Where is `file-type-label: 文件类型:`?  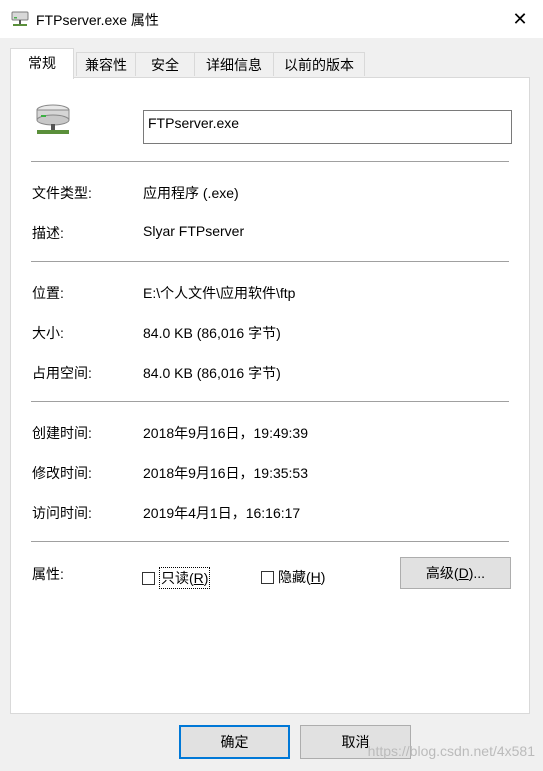 file-type-label: 文件类型: is located at coordinates (62, 193).